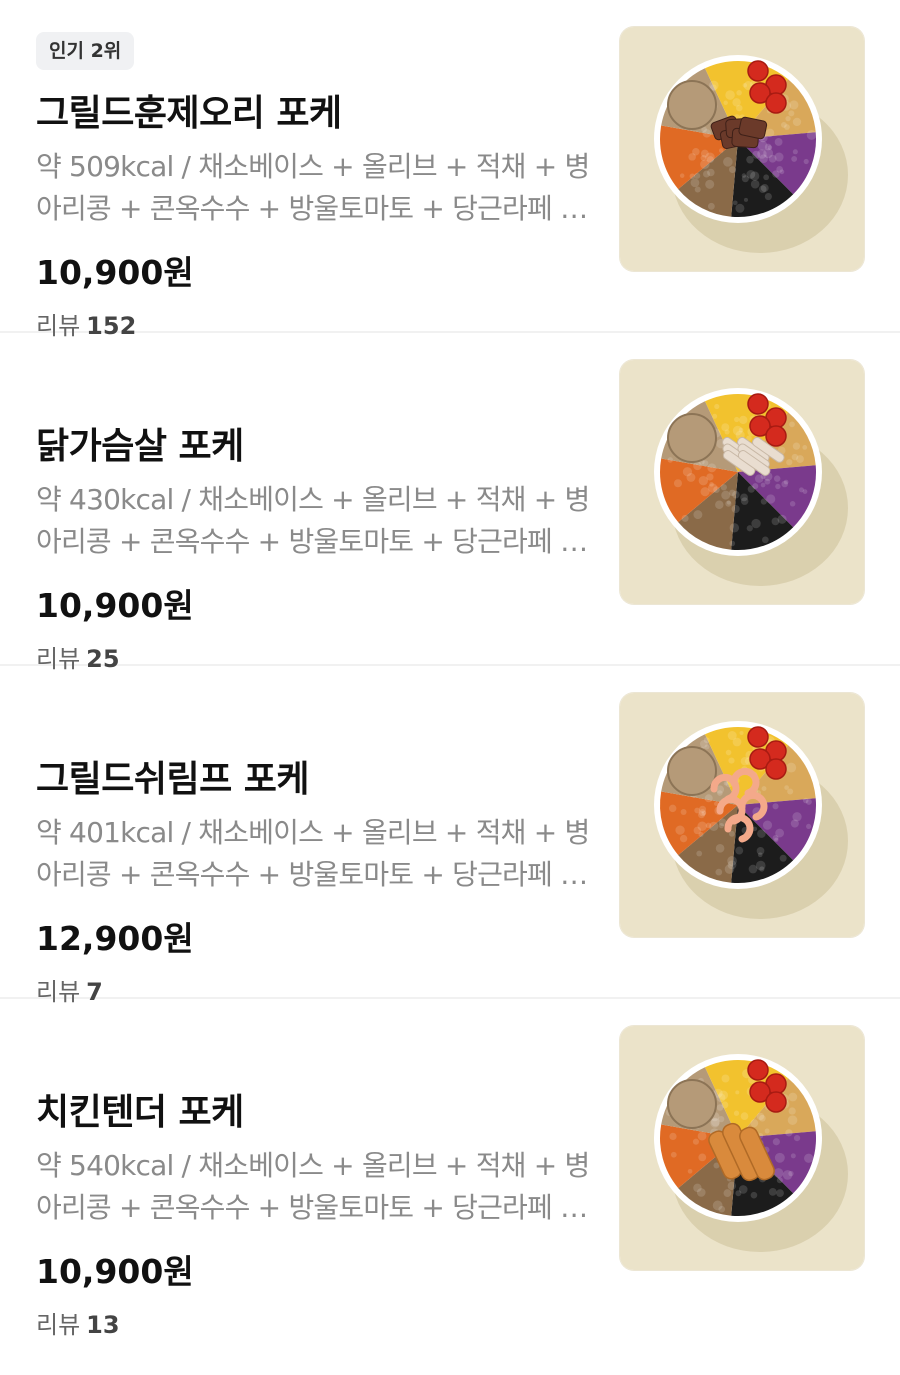 This screenshot has width=900, height=1375. I want to click on review-label: 리뷰, so click(58, 1325).